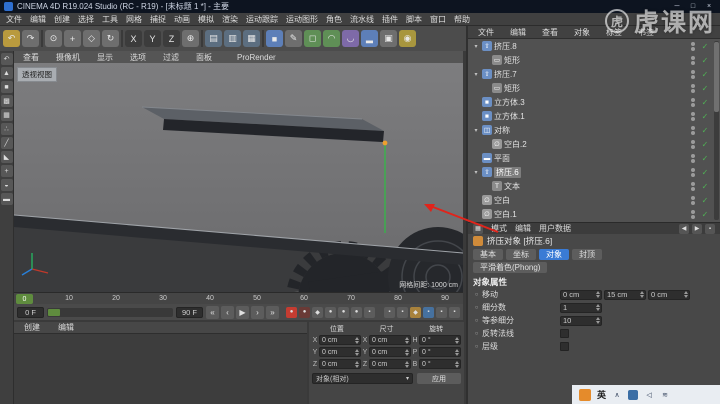 The width and height of the screenshot is (720, 404). I want to click on separator, so click(42, 38).